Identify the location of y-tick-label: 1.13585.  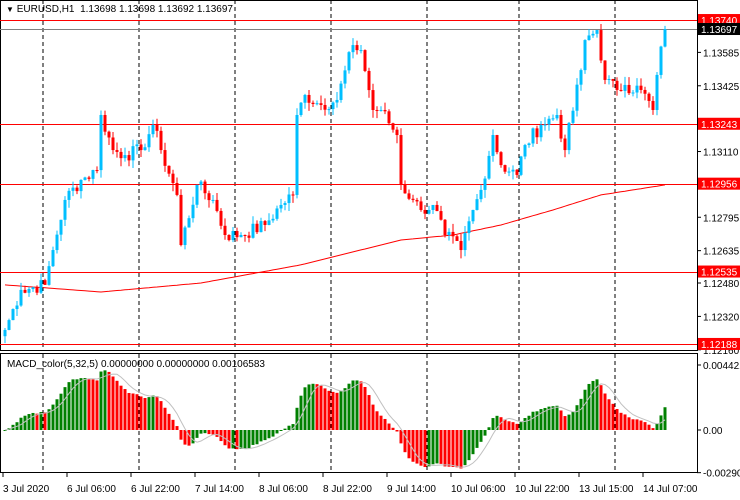
(721, 53).